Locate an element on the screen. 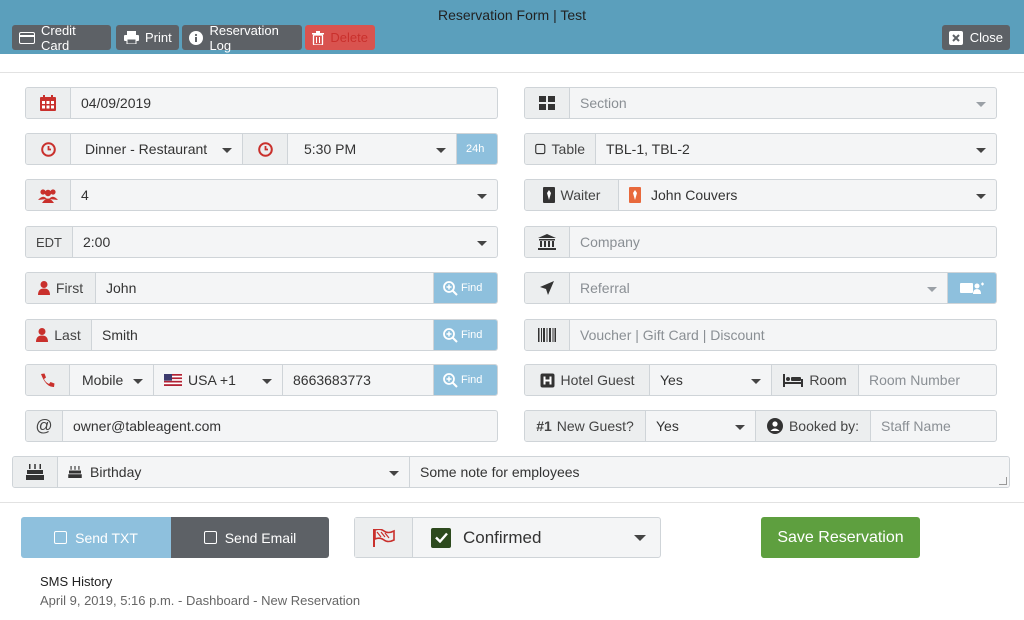  waiter-label: Waiter is located at coordinates (572, 195).